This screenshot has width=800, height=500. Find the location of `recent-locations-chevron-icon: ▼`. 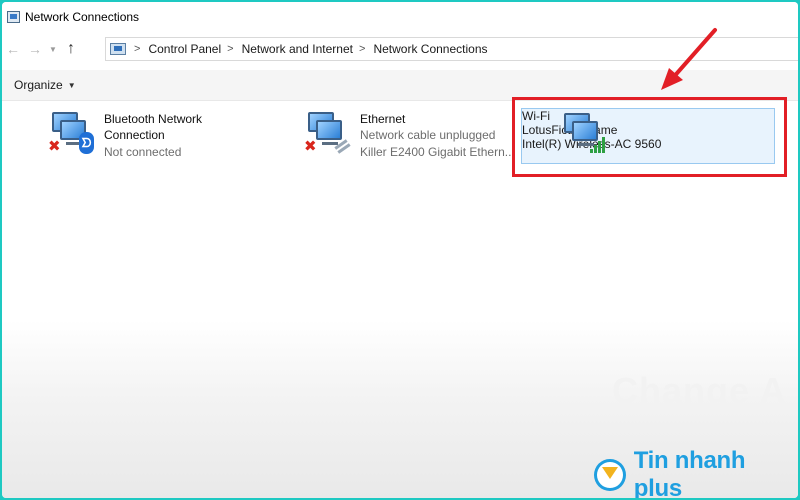

recent-locations-chevron-icon: ▼ is located at coordinates (53, 49).